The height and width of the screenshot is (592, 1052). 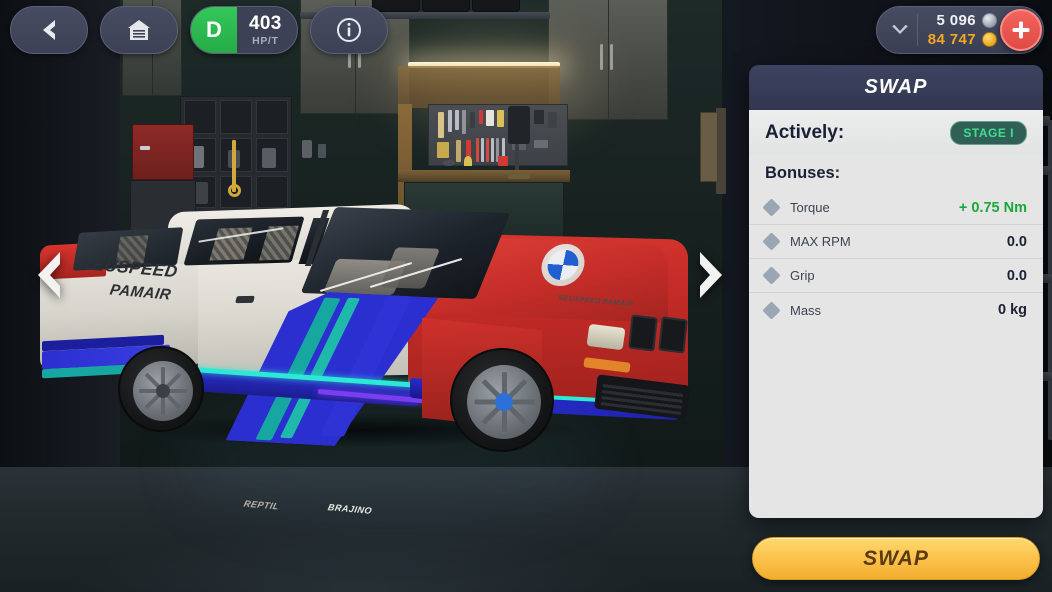 What do you see at coordinates (896, 310) in the screenshot?
I see `bonus-row: Mass 0 kg` at bounding box center [896, 310].